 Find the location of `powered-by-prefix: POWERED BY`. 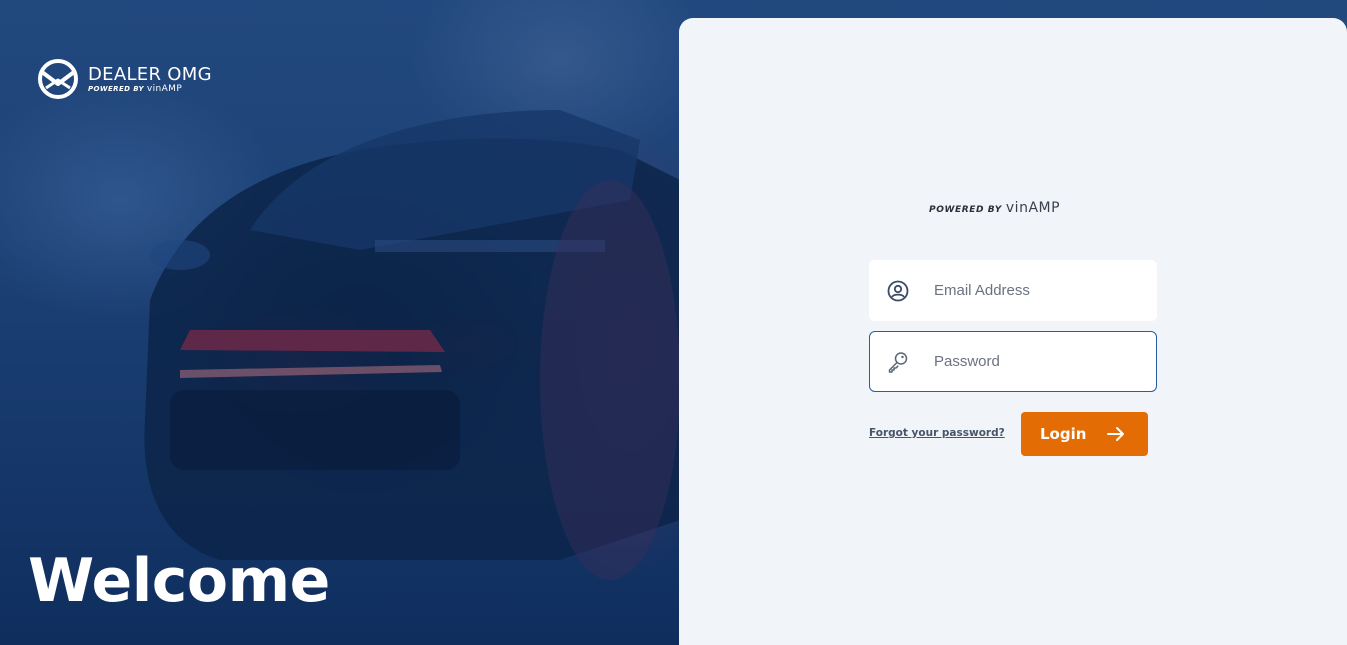

powered-by-prefix: POWERED BY is located at coordinates (965, 210).